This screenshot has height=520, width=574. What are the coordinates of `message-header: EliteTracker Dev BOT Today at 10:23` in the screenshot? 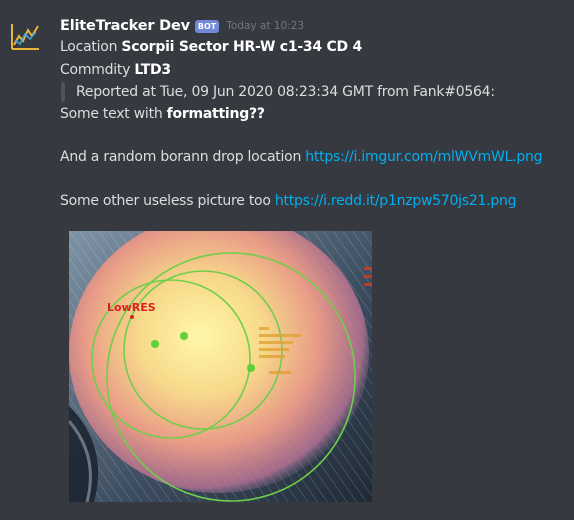 It's located at (182, 26).